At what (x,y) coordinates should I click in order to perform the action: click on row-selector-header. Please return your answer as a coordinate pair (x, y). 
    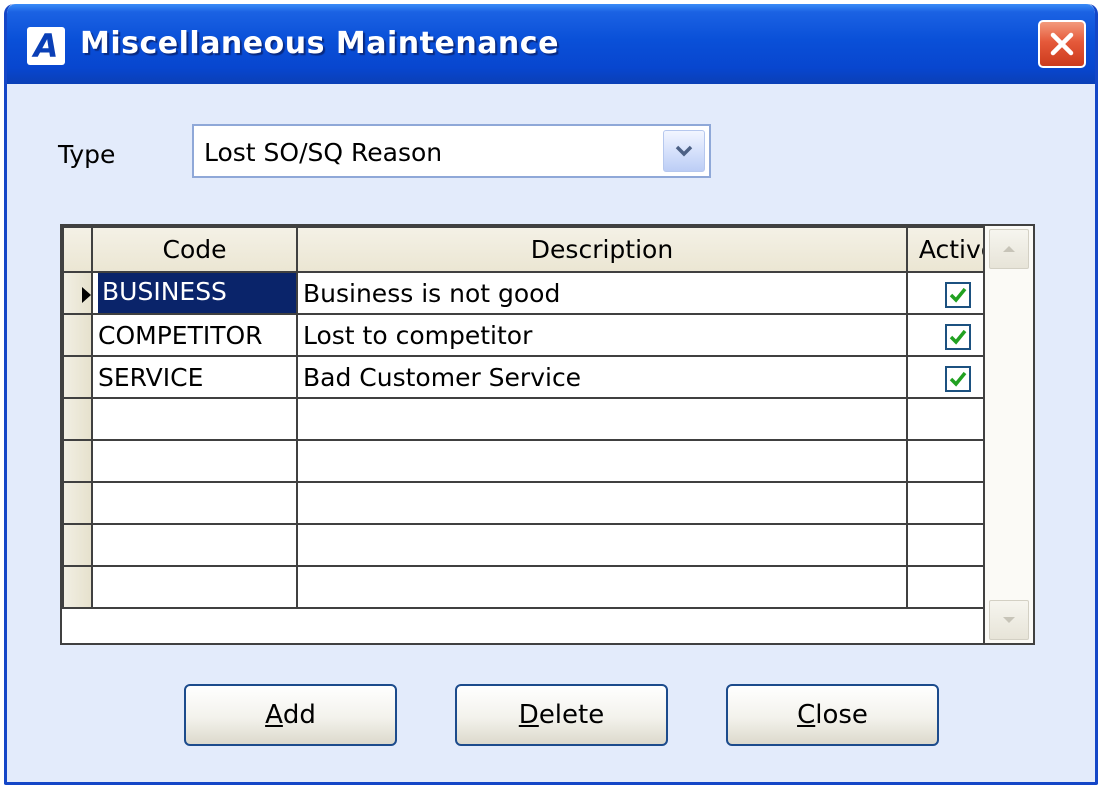
    Looking at the image, I should click on (77, 249).